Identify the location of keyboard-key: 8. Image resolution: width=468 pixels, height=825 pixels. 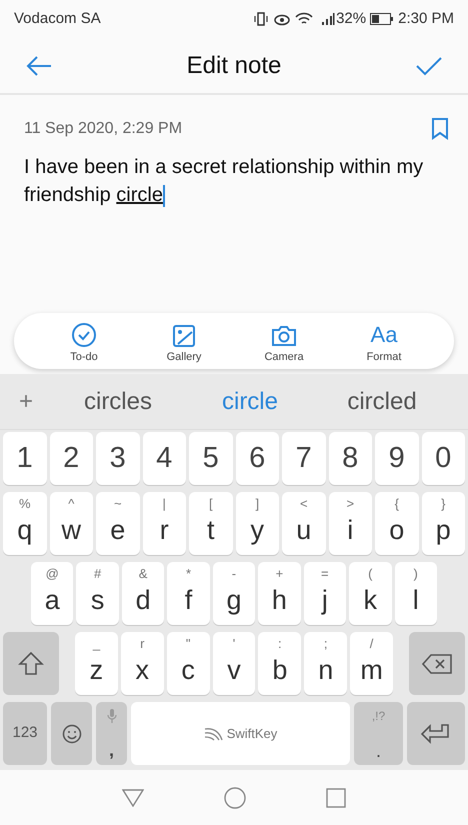
(350, 458).